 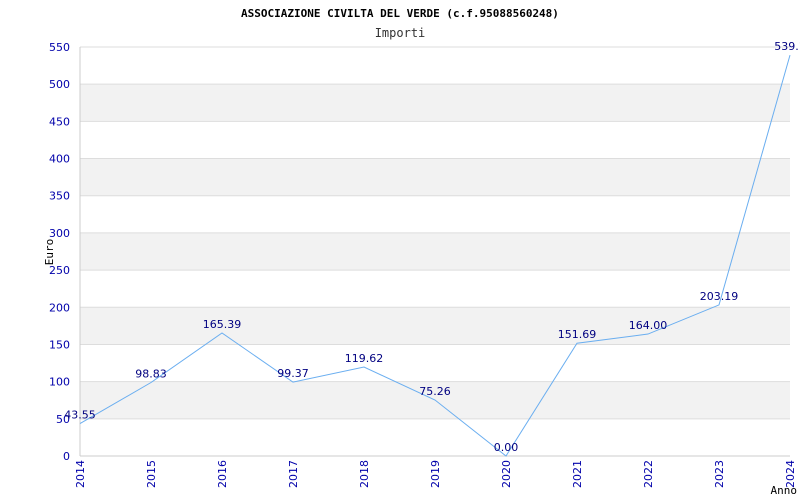 What do you see at coordinates (364, 358) in the screenshot?
I see `data-label: 119.62` at bounding box center [364, 358].